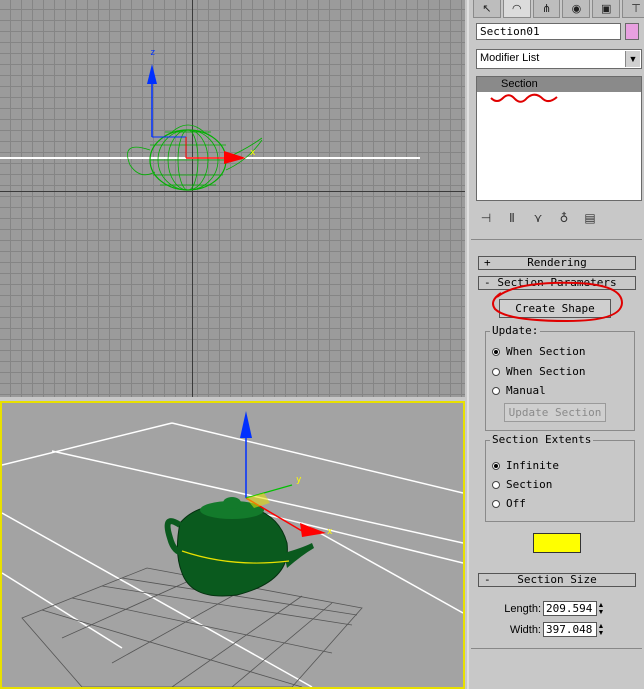 The image size is (644, 689). Describe the element at coordinates (538, 218) in the screenshot. I see `make-unique-icon: ⋎` at that location.